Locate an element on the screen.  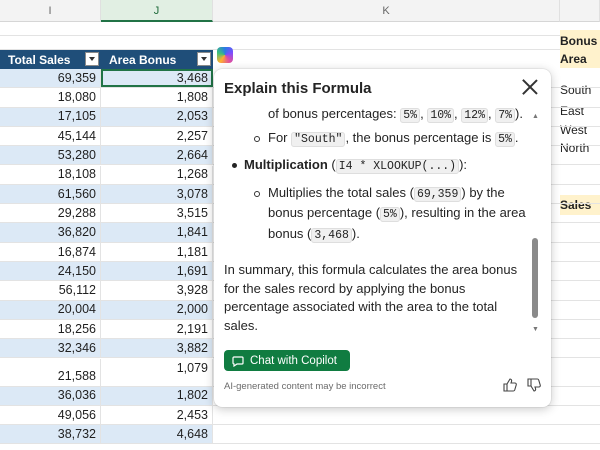
chat-button-label: Chat with Copilot is located at coordinates (293, 360).